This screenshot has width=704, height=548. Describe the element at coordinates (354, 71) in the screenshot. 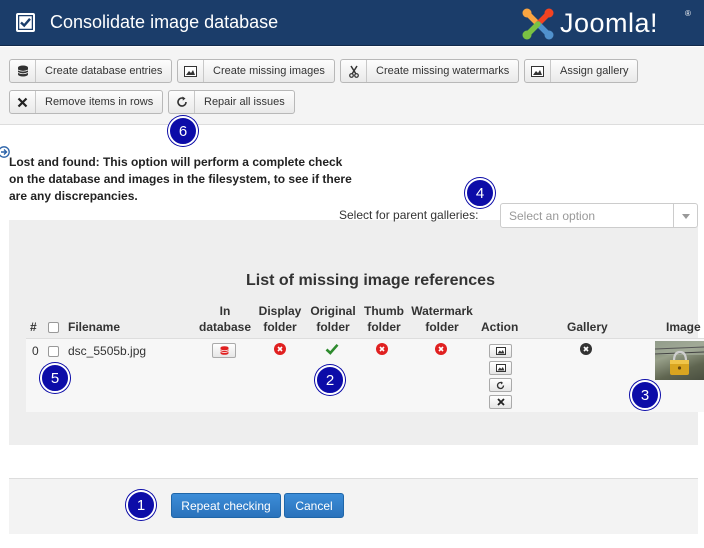

I see `scissors-icon` at that location.